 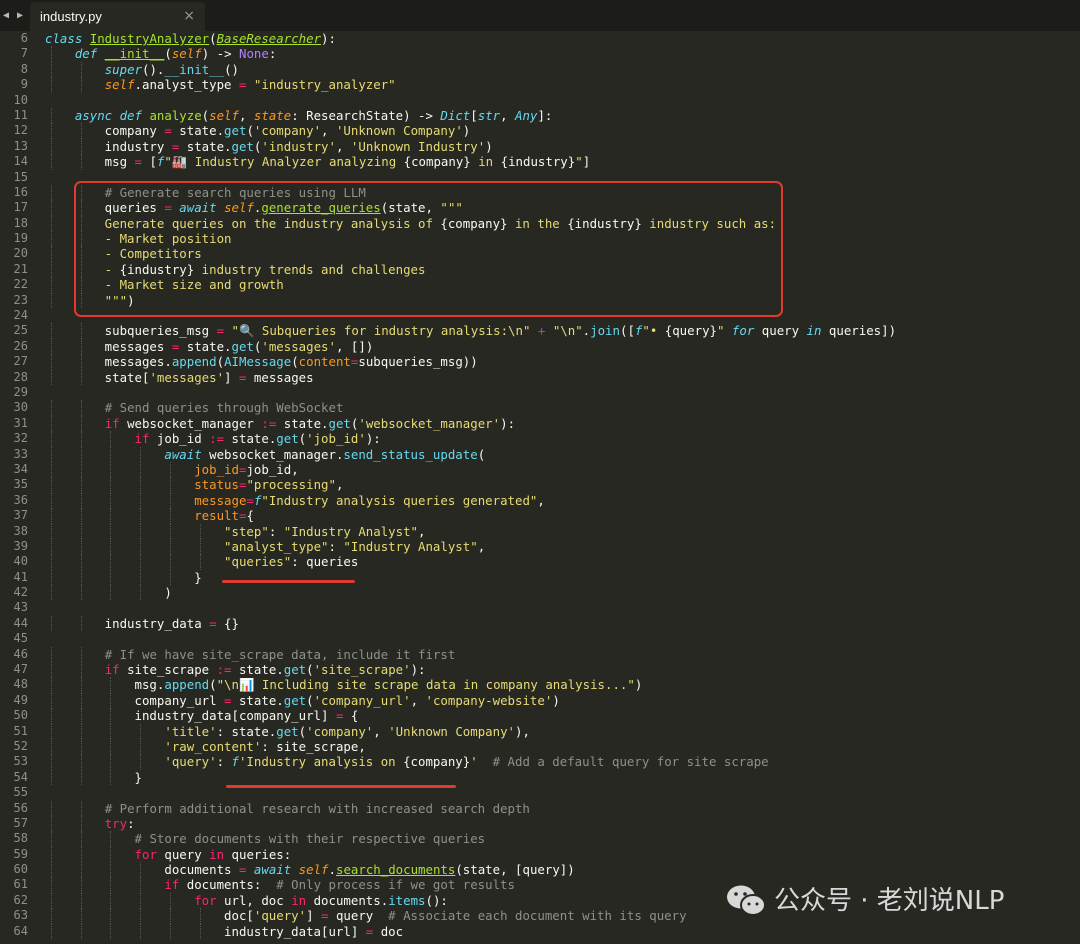 I want to click on line-number: 21, so click(x=20, y=268).